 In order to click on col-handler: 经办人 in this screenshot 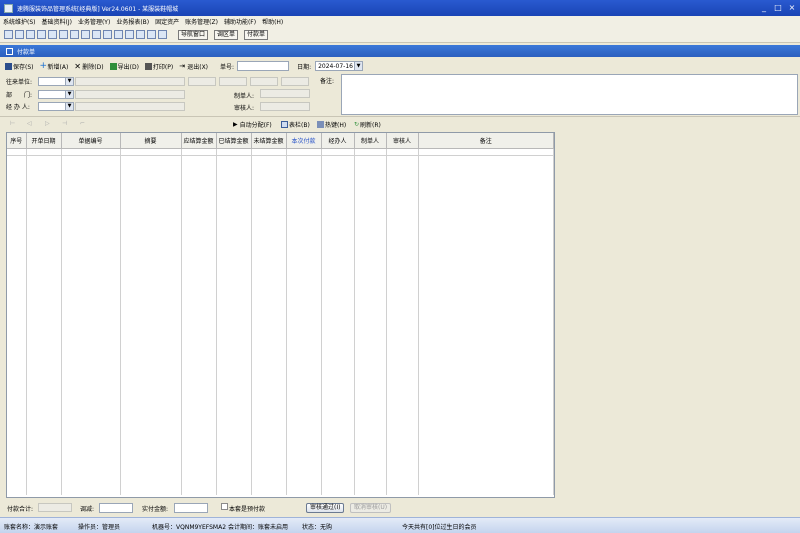, I will do `click(338, 141)`.